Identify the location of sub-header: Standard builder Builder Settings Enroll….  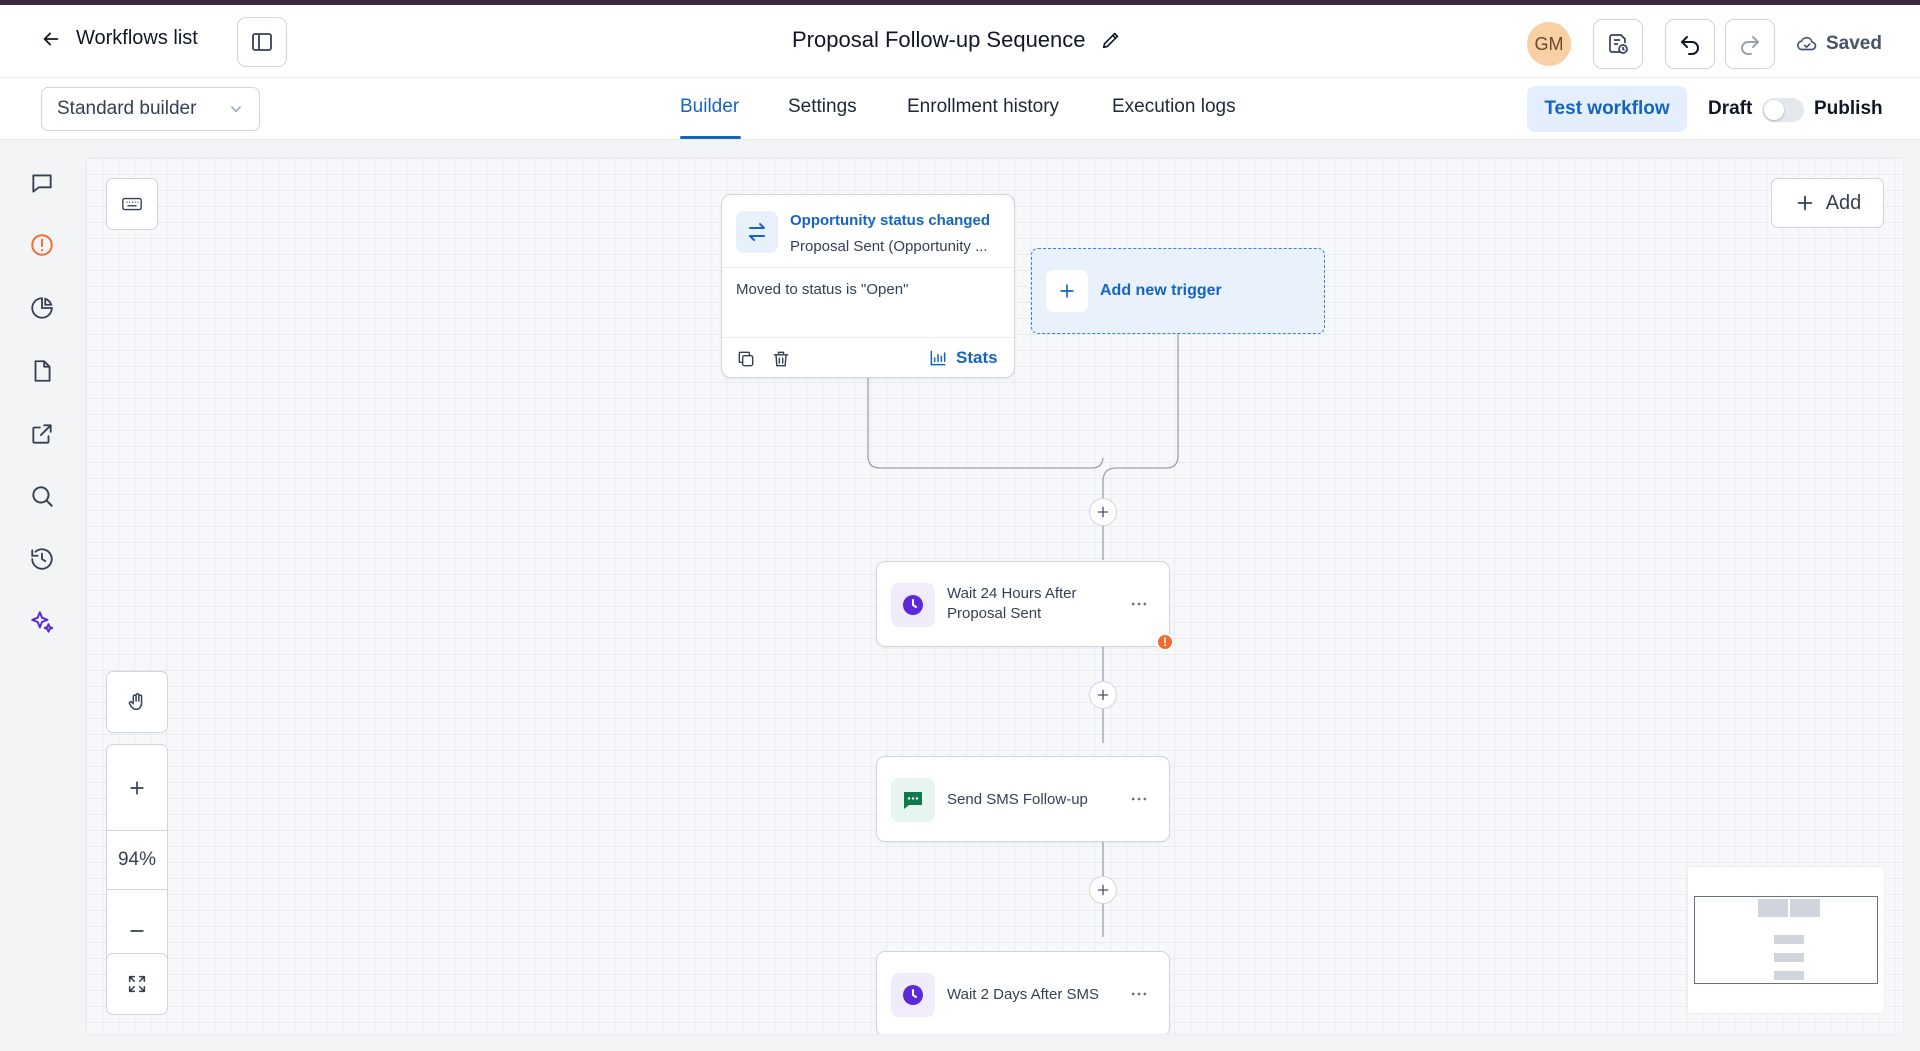
(960, 109).